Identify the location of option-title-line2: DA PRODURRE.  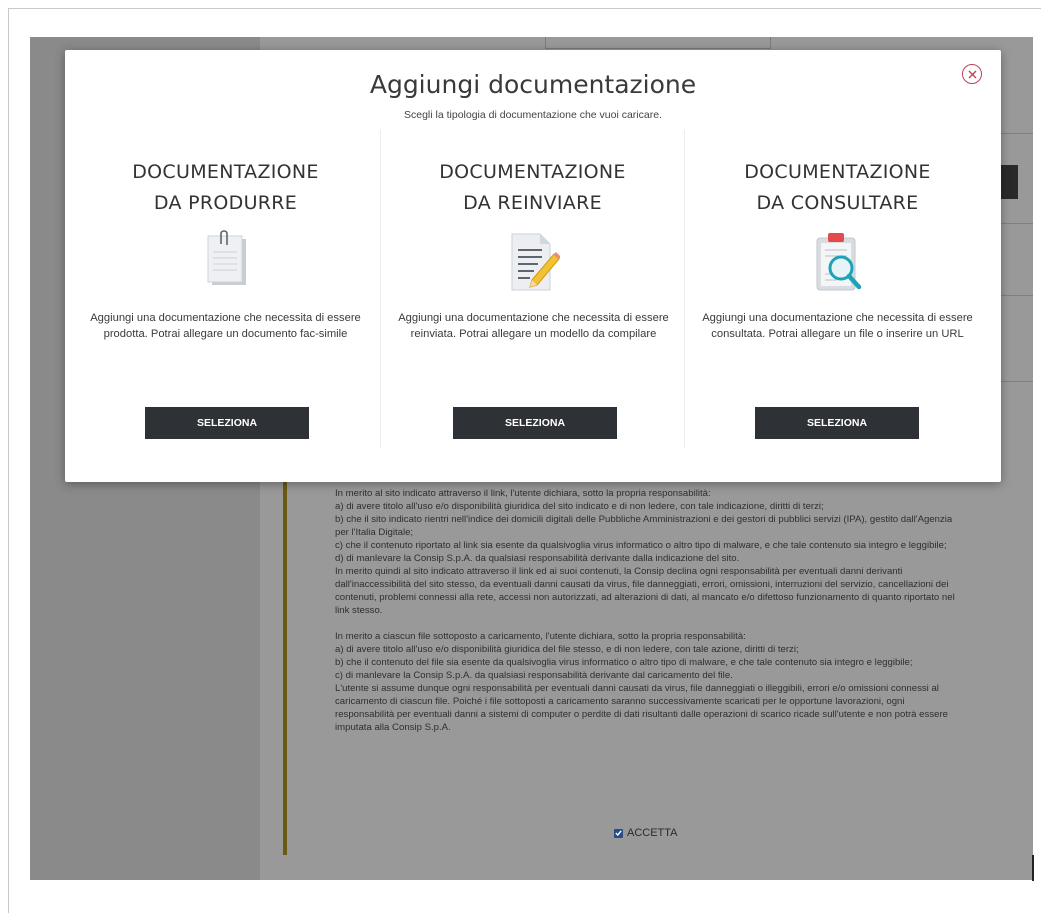
(225, 203).